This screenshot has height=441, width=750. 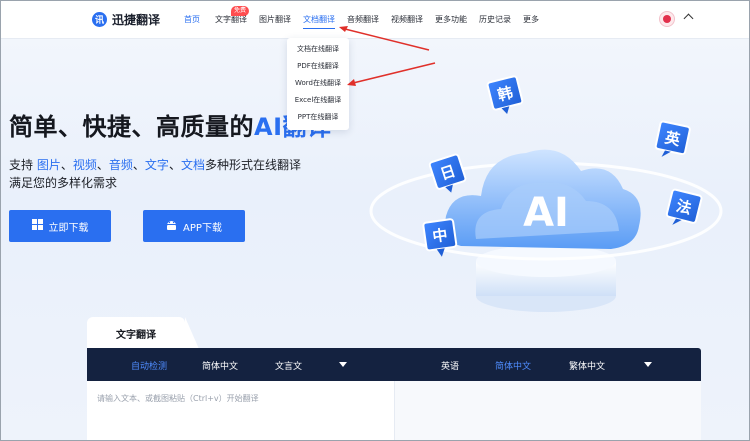 What do you see at coordinates (495, 19) in the screenshot?
I see `nav-history: 历史记录` at bounding box center [495, 19].